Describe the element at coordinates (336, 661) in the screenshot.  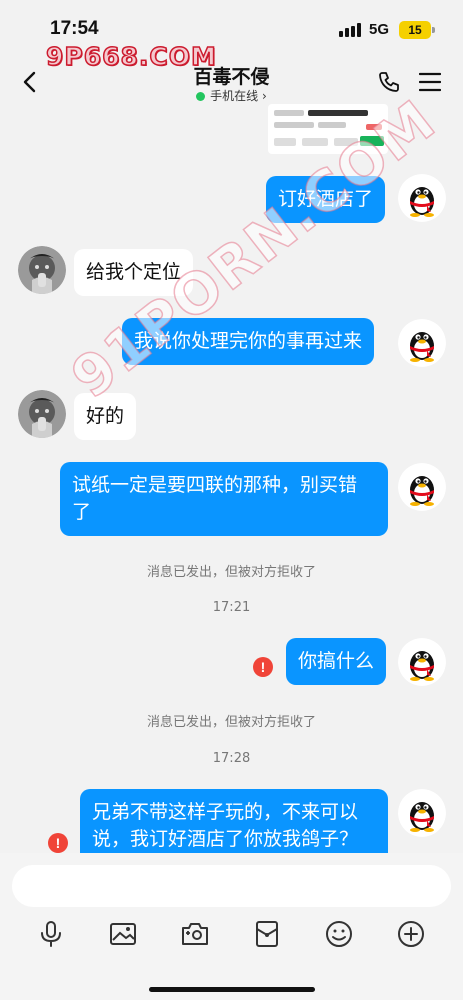
I see `message-bubble-outgoing: 你搞什么` at that location.